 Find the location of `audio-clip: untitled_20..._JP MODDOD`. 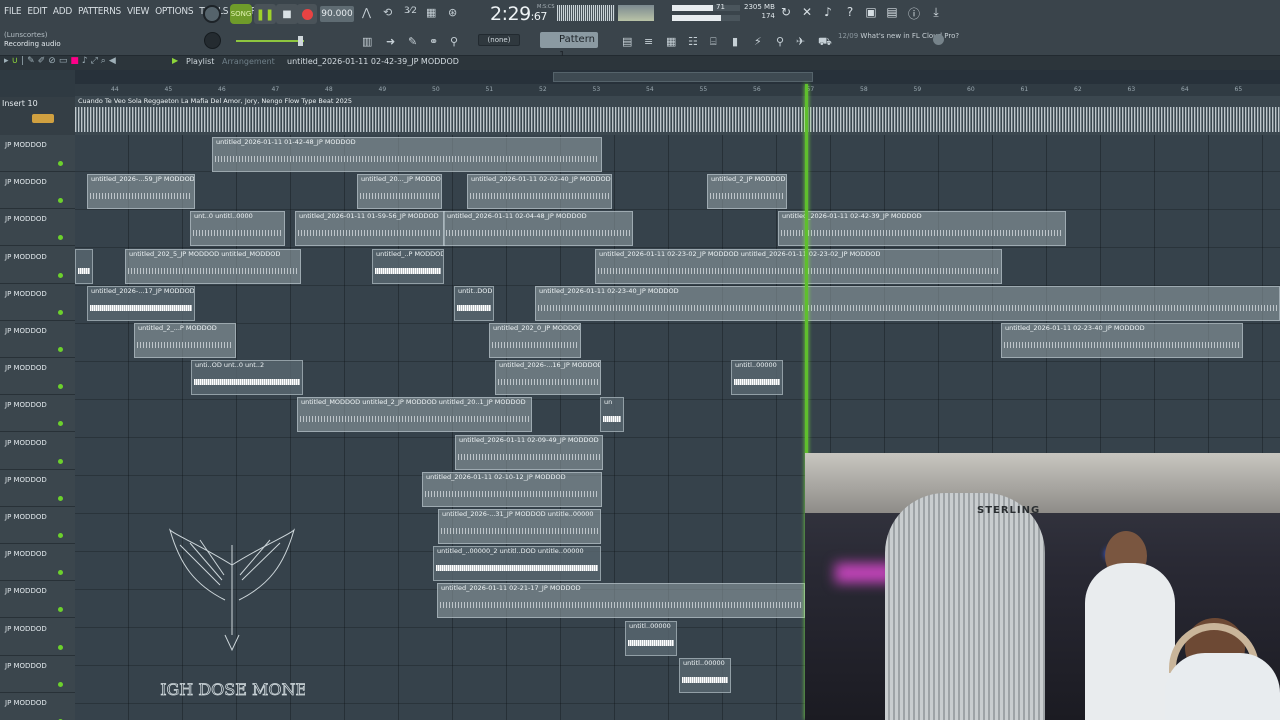

audio-clip: untitled_20..._JP MODDOD is located at coordinates (399, 192).